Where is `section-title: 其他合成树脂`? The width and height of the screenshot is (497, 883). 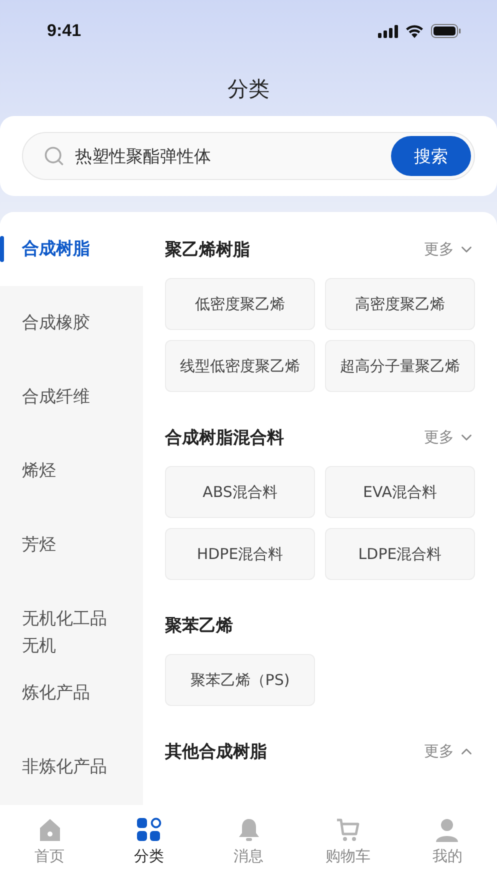 section-title: 其他合成树脂 is located at coordinates (216, 751).